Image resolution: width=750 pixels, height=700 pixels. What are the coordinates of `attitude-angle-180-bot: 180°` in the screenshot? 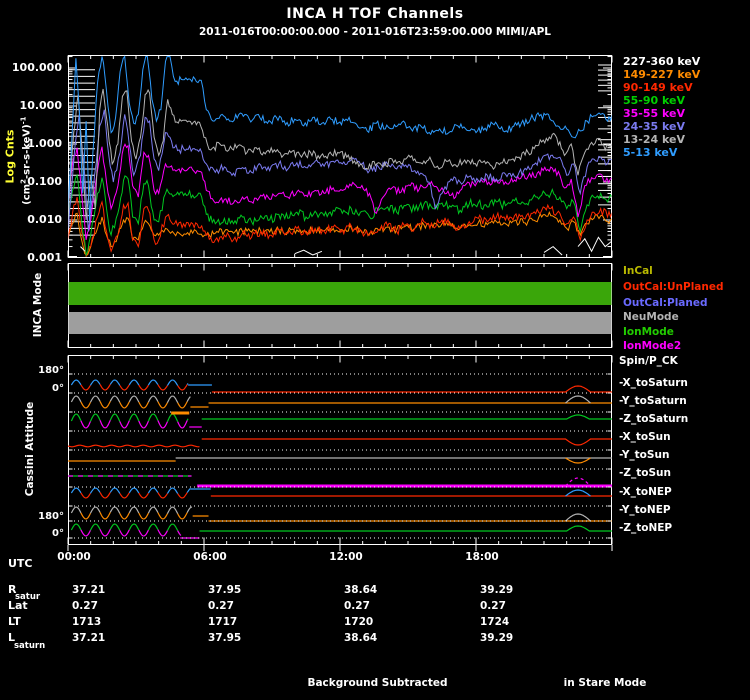 It's located at (51, 516).